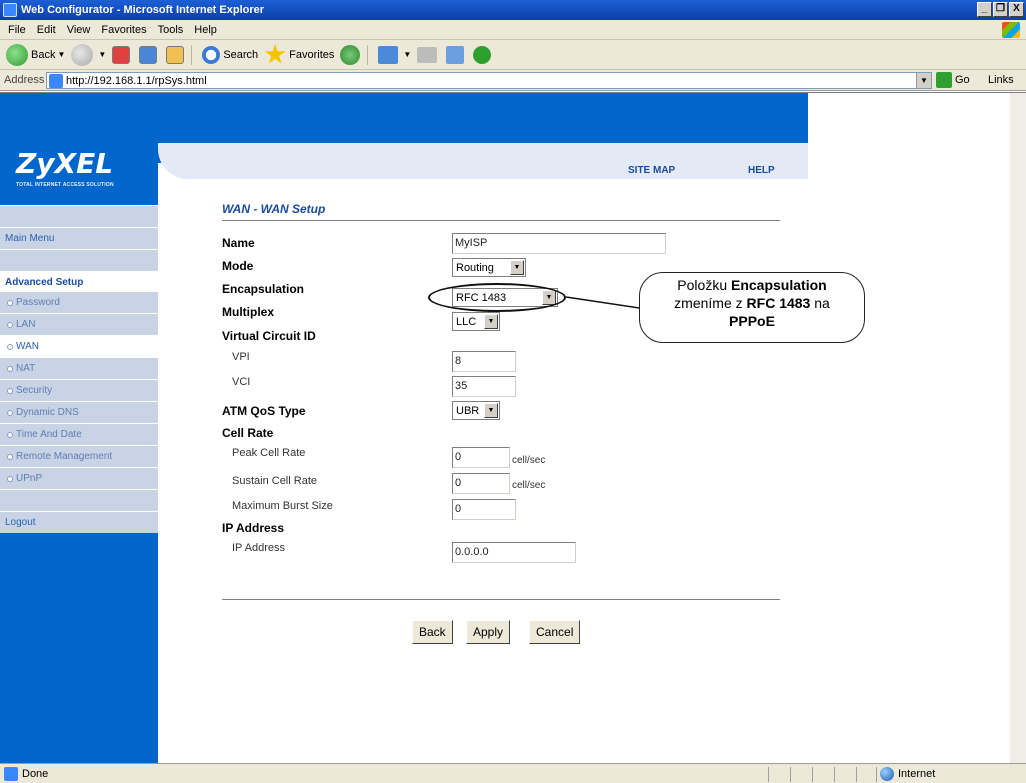 The image size is (1026, 783). What do you see at coordinates (559, 243) in the screenshot?
I see `name-input: MyISP` at bounding box center [559, 243].